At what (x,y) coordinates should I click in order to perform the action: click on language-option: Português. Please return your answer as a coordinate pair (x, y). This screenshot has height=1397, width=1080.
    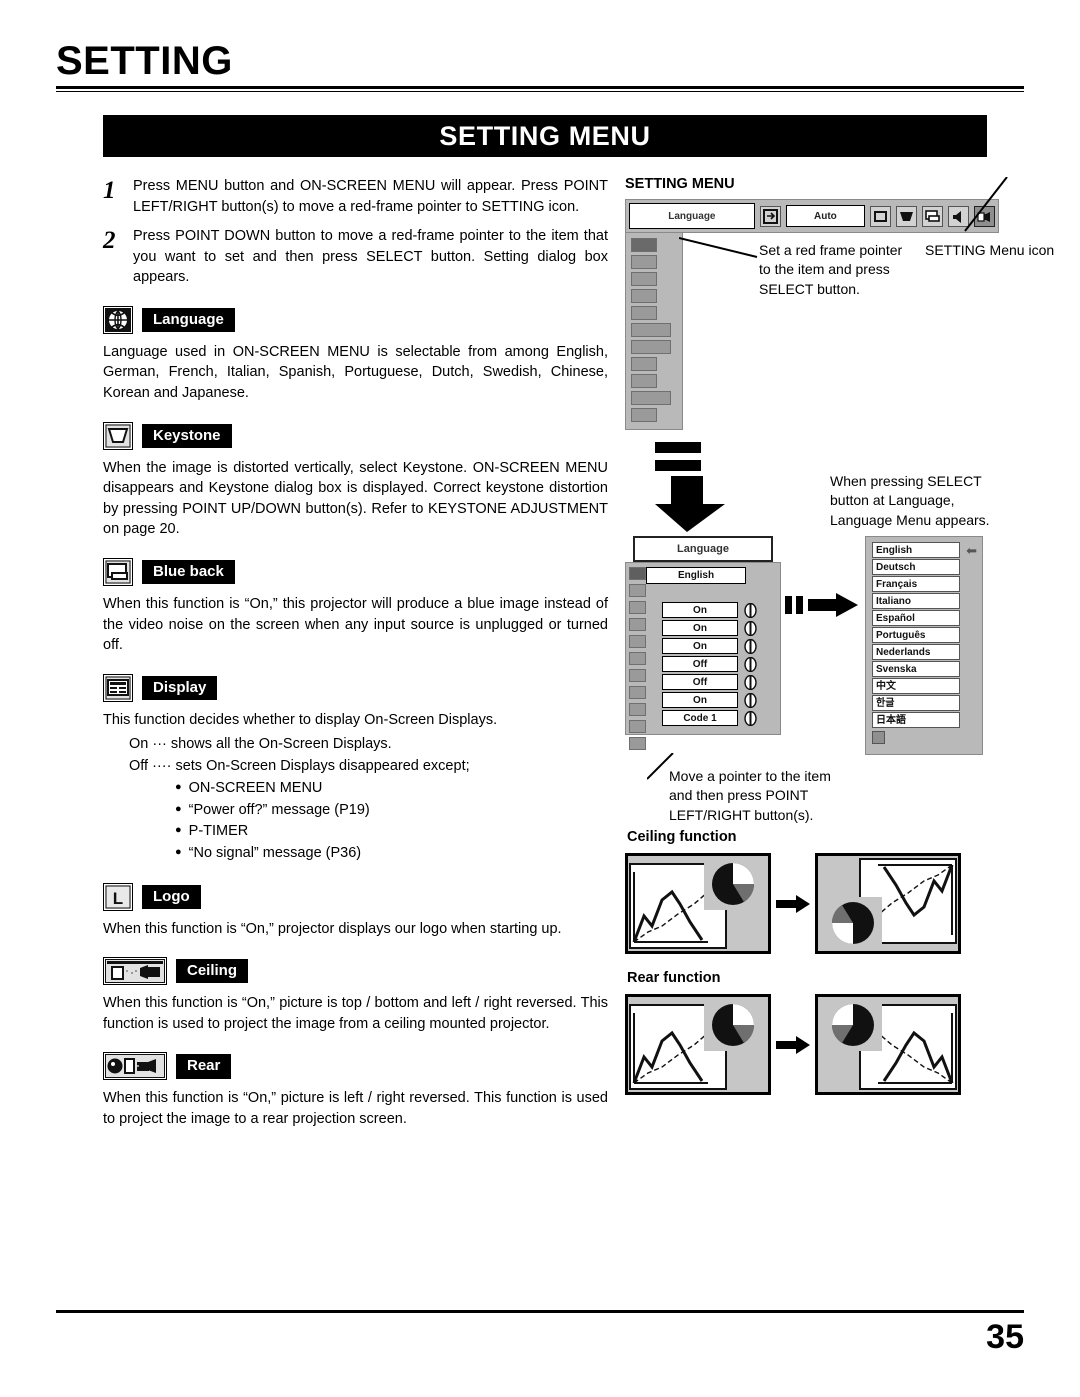
    Looking at the image, I should click on (916, 635).